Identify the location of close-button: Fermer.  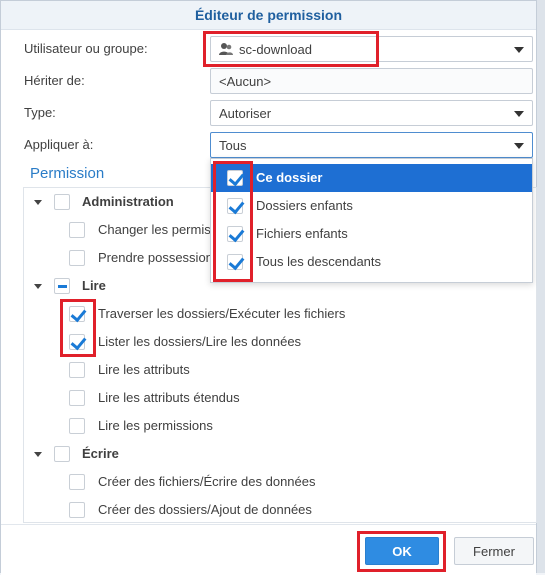
(494, 551).